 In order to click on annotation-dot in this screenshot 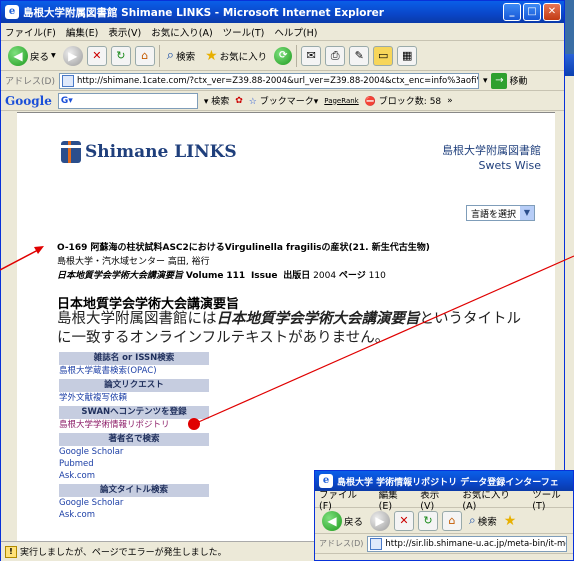, I will do `click(194, 424)`.